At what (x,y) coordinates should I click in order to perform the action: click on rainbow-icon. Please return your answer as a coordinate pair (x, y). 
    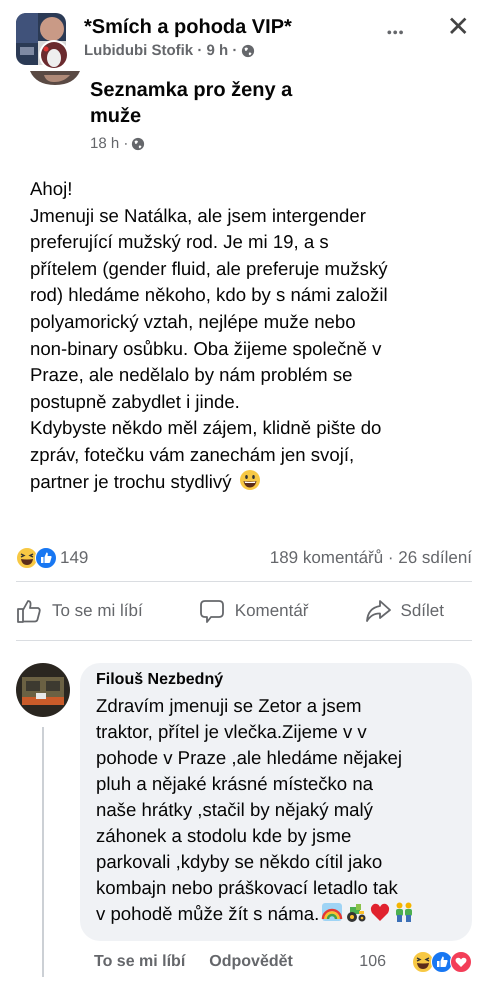
    Looking at the image, I should click on (332, 912).